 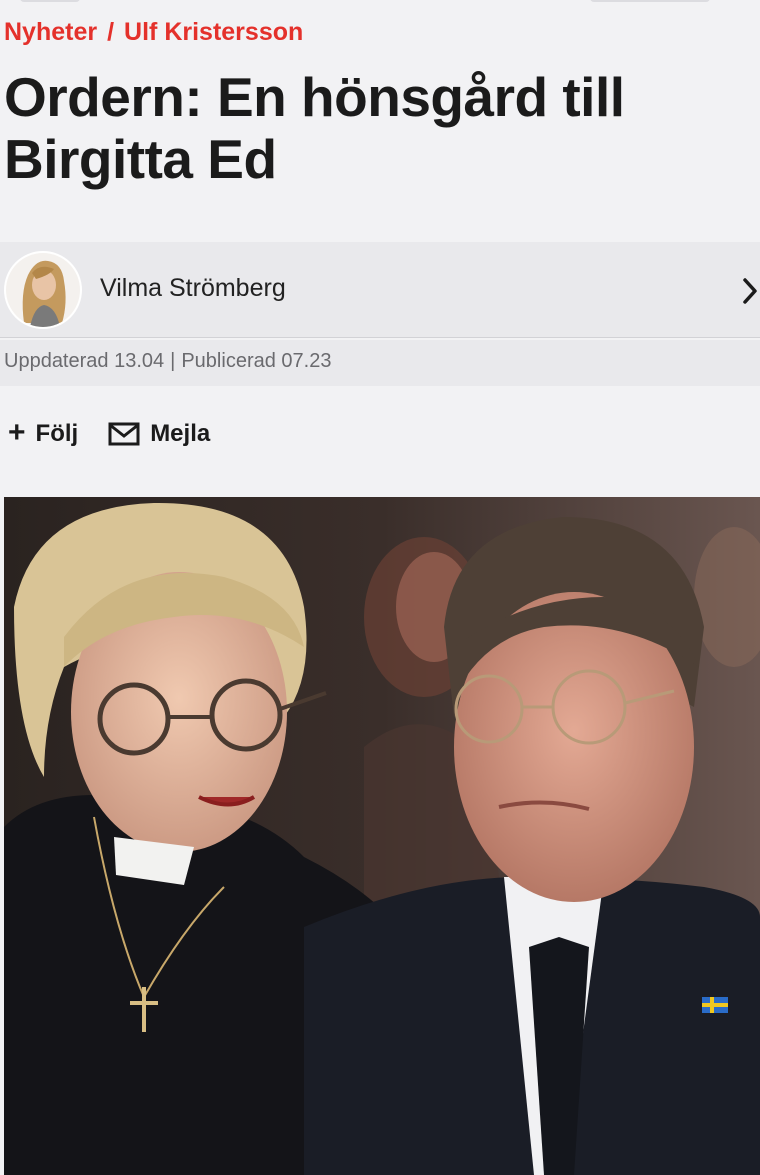 What do you see at coordinates (180, 433) in the screenshot?
I see `email-label: Mejla` at bounding box center [180, 433].